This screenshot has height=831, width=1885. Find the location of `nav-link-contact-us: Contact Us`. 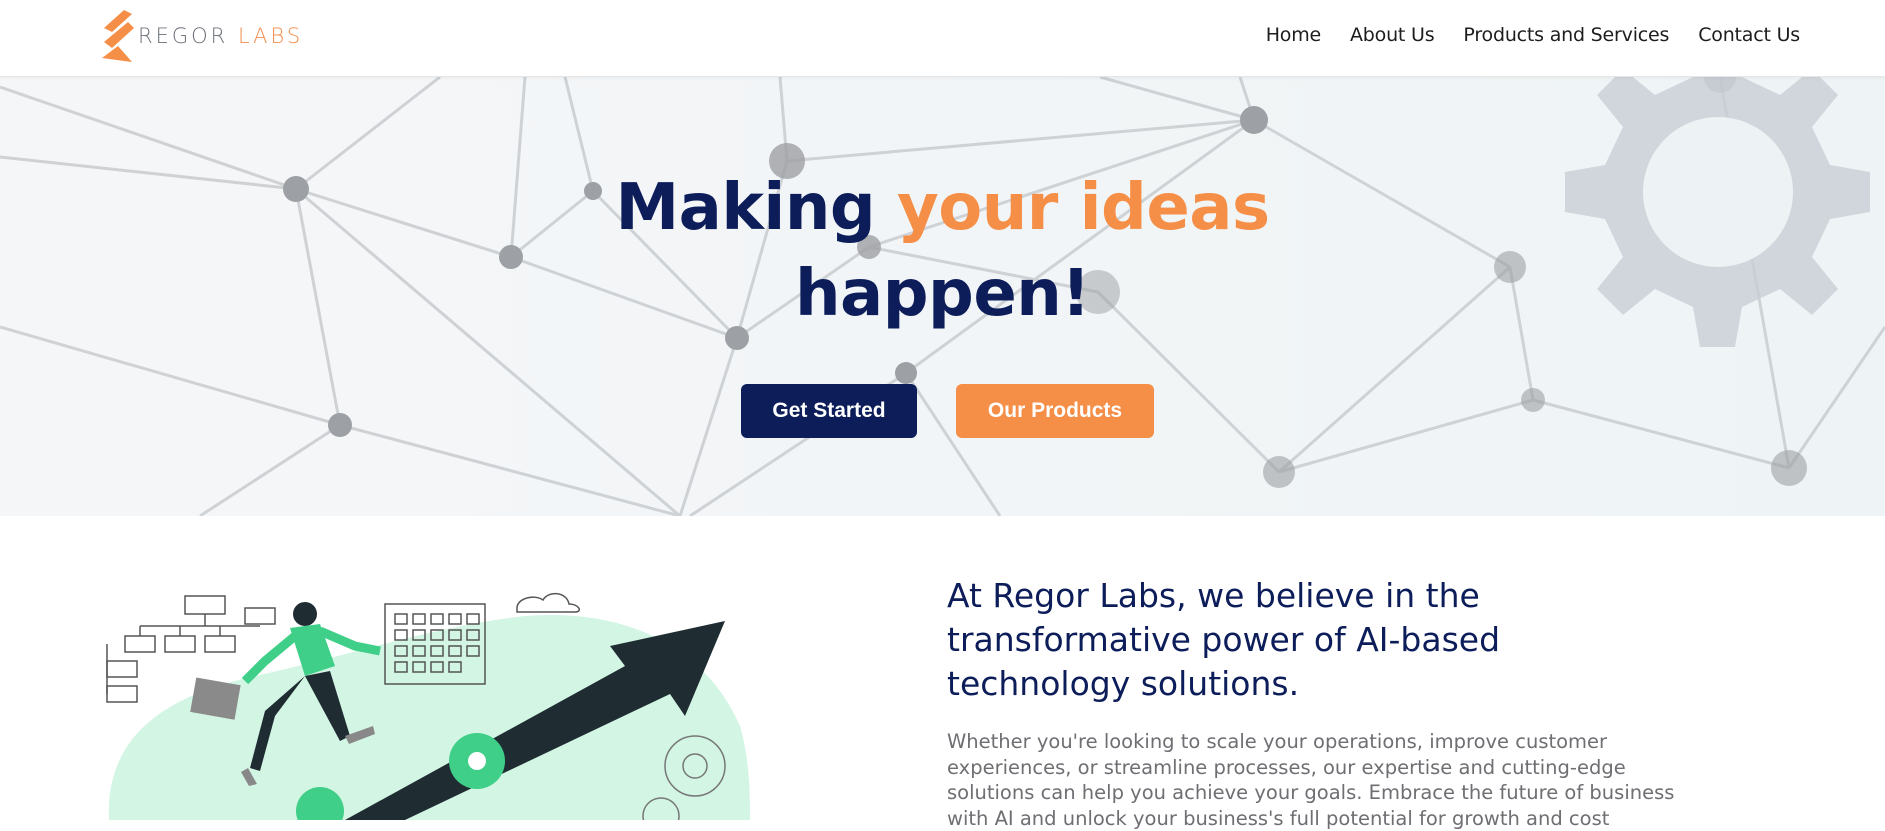

nav-link-contact-us: Contact Us is located at coordinates (1749, 35).